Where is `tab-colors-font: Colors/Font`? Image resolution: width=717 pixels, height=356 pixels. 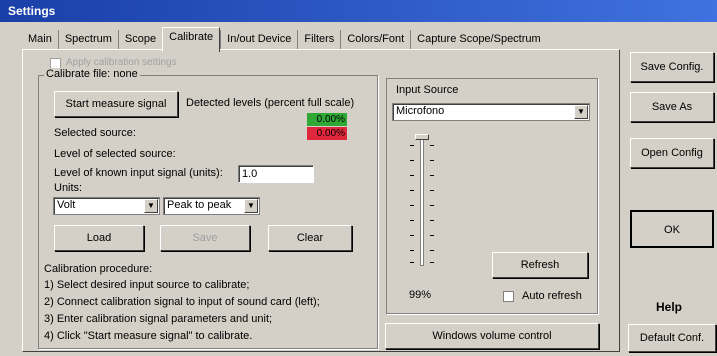 tab-colors-font: Colors/Font is located at coordinates (375, 40).